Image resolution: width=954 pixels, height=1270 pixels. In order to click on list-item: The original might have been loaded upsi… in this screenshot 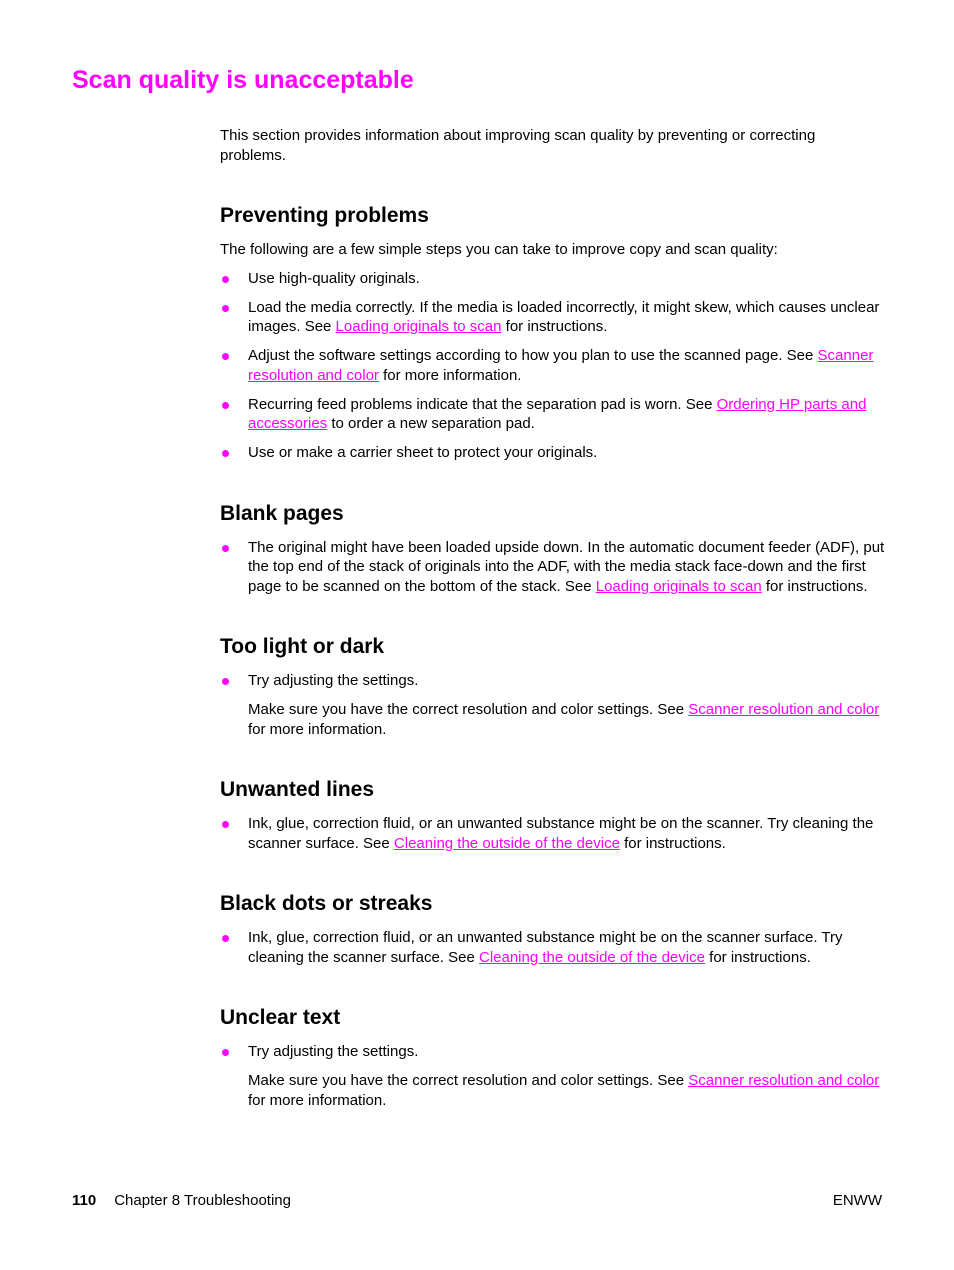, I will do `click(552, 567)`.